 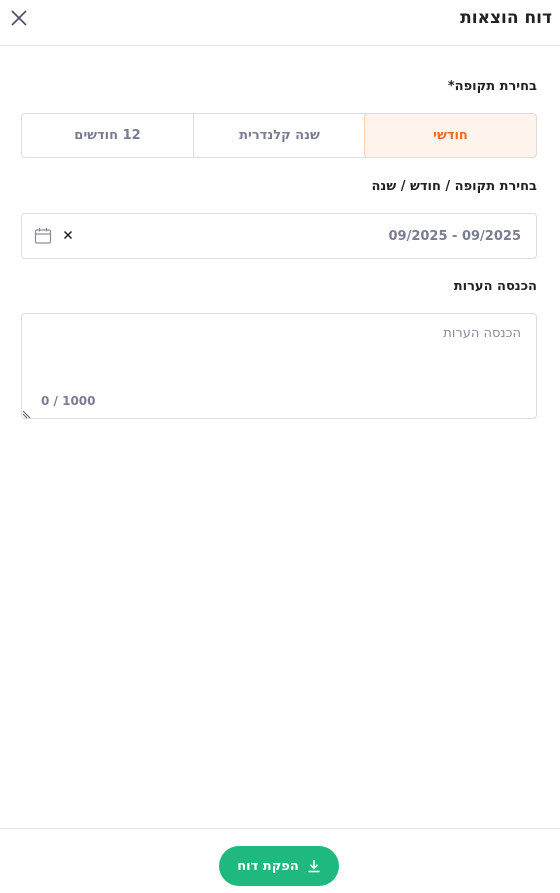 I want to click on produce-report-label: הפקת דוח, so click(x=268, y=866).